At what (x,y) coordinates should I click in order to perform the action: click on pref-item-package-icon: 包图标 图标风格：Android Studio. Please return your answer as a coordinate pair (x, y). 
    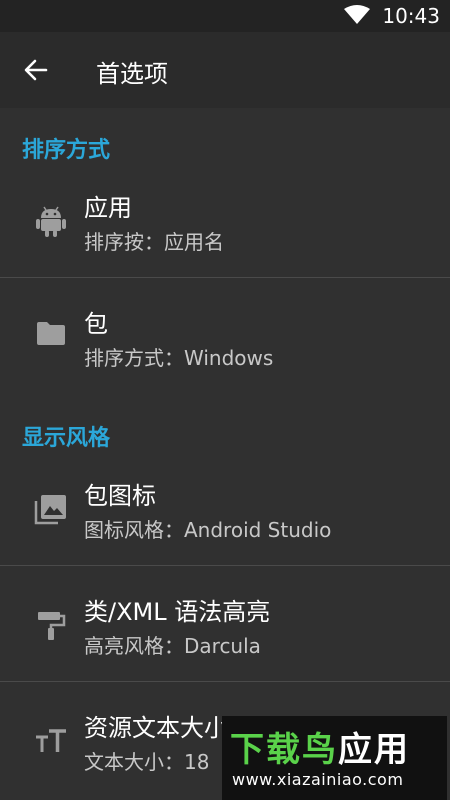
    Looking at the image, I should click on (225, 521).